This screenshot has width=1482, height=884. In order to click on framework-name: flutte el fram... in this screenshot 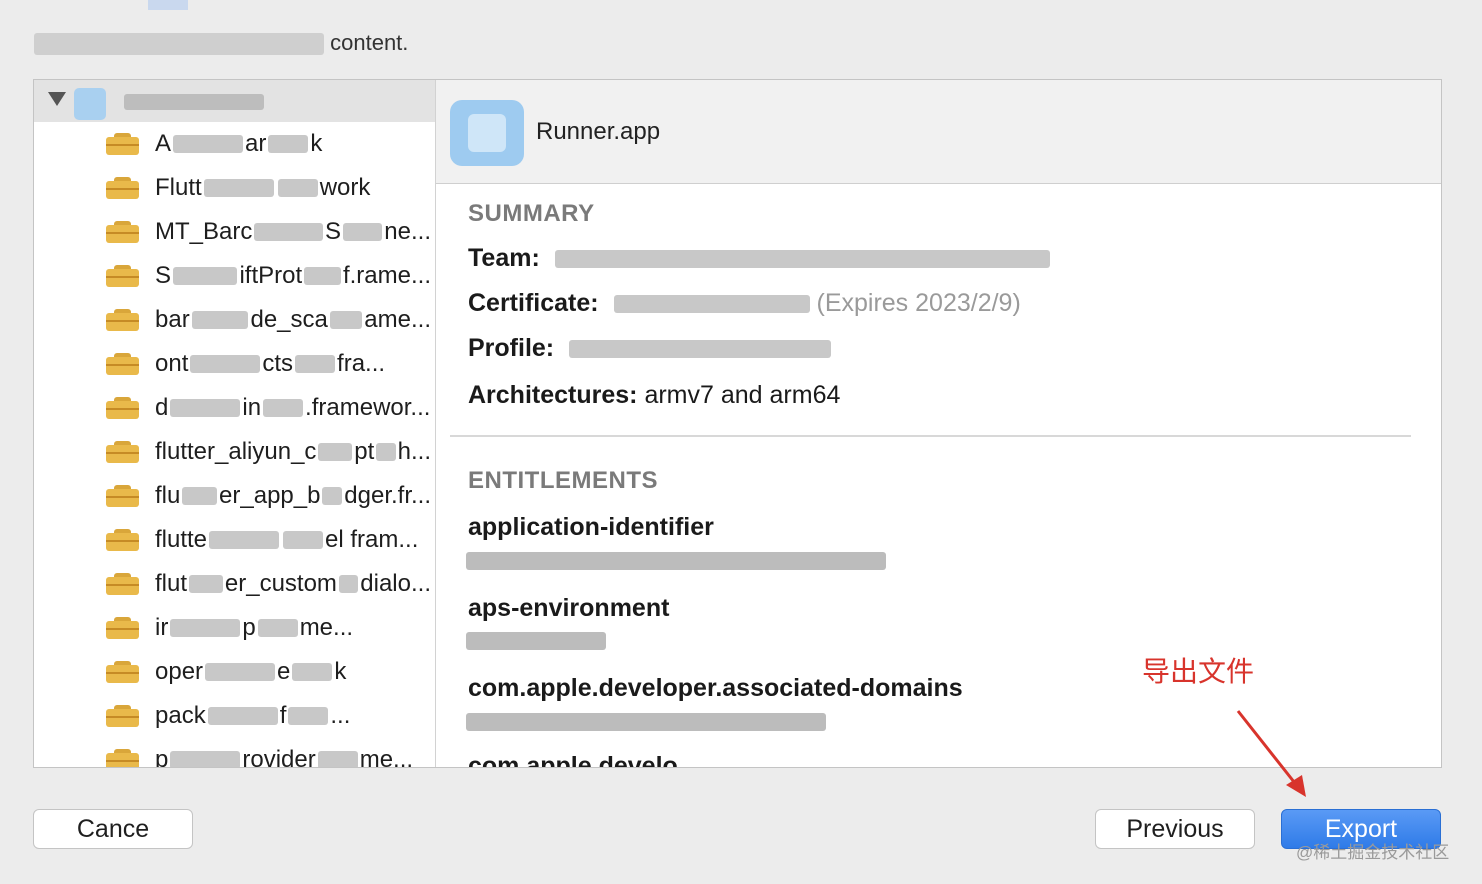, I will do `click(293, 540)`.